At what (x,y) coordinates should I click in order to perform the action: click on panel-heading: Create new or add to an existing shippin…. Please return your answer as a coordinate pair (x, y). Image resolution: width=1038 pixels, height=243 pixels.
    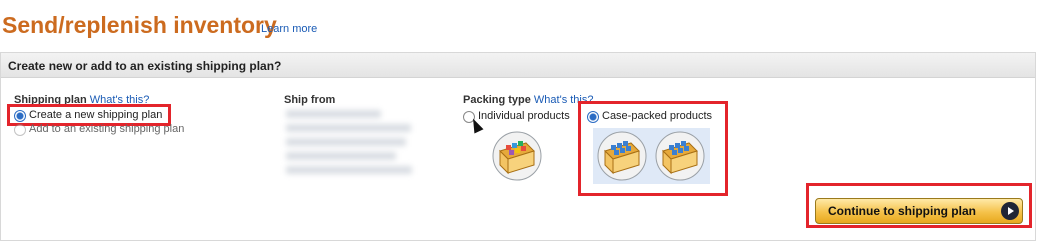
    Looking at the image, I should click on (518, 65).